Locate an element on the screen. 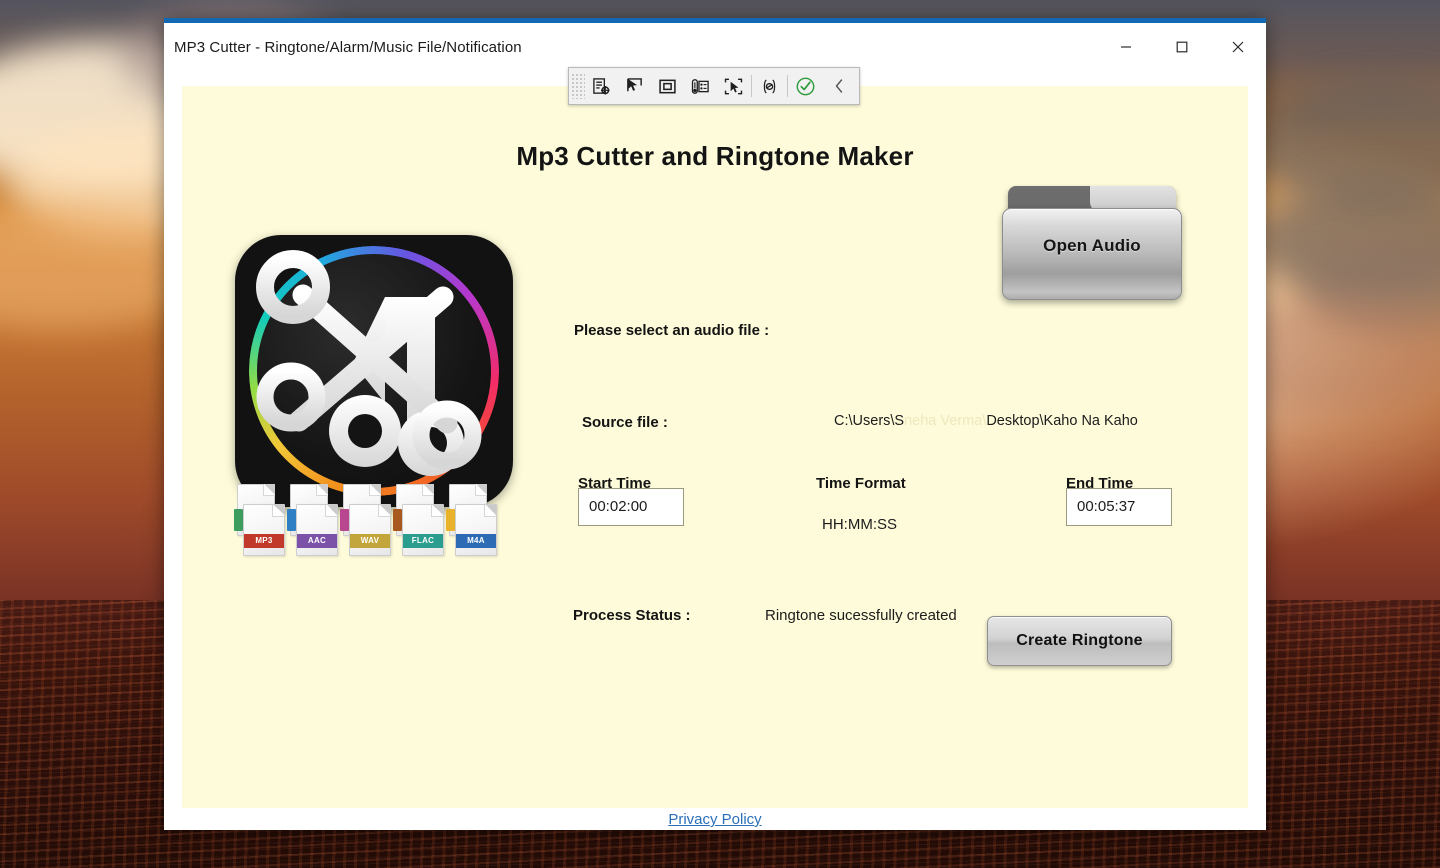  inspect-element-icon is located at coordinates (601, 86).